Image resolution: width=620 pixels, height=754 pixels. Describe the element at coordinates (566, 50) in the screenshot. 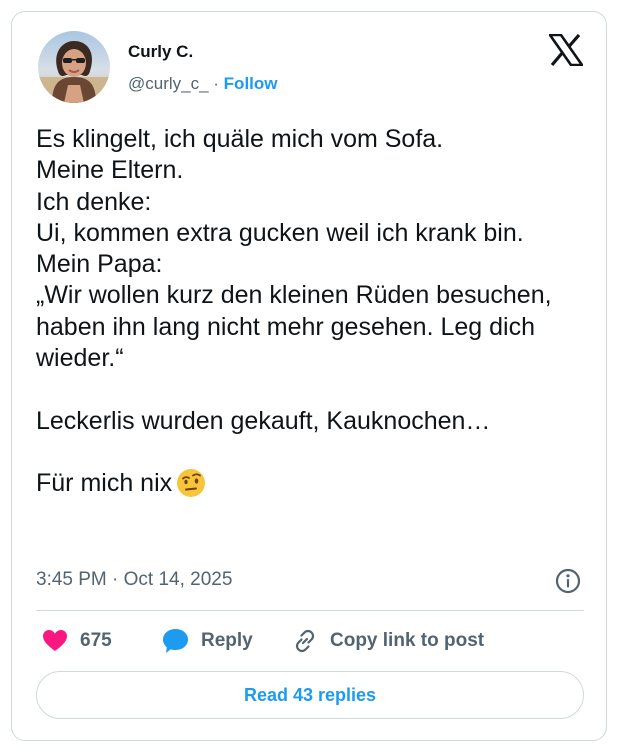

I see `x-logo-icon` at that location.